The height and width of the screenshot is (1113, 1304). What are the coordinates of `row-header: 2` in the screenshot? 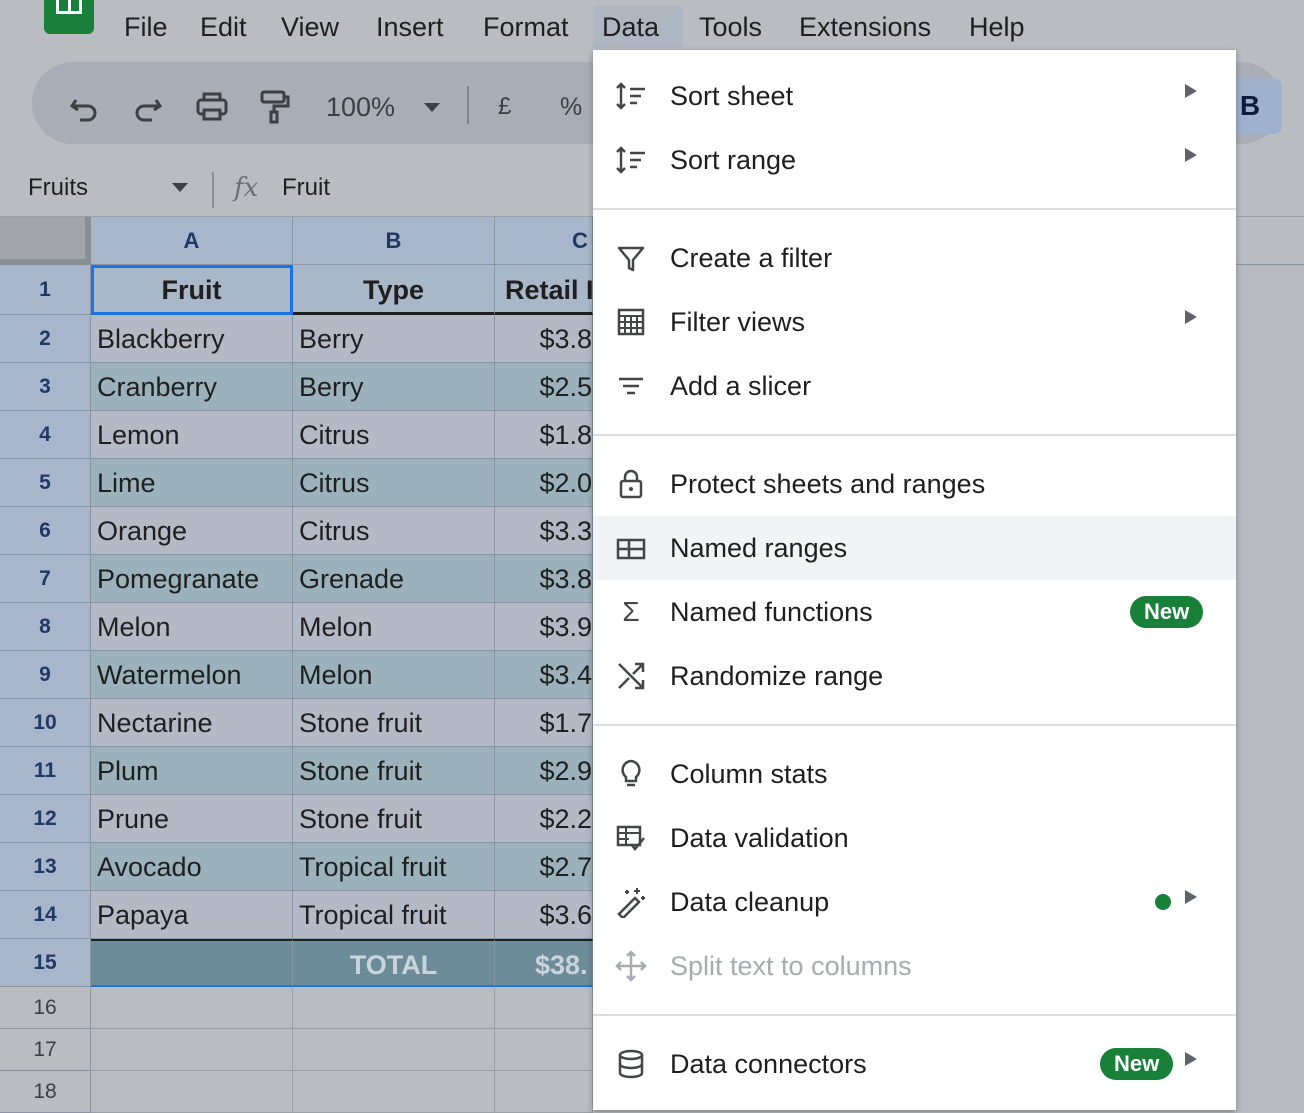 It's located at (45, 339).